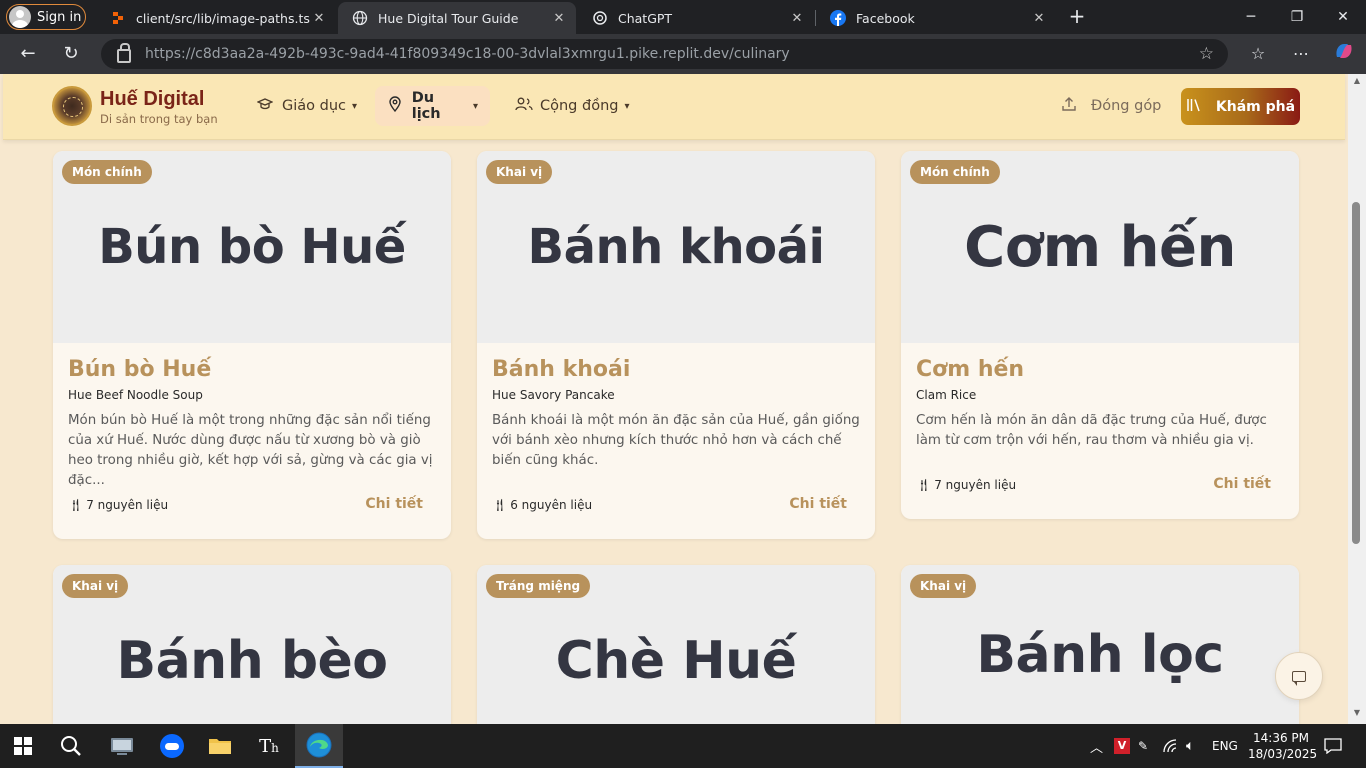  Describe the element at coordinates (1194, 107) in the screenshot. I see `library-icon` at that location.